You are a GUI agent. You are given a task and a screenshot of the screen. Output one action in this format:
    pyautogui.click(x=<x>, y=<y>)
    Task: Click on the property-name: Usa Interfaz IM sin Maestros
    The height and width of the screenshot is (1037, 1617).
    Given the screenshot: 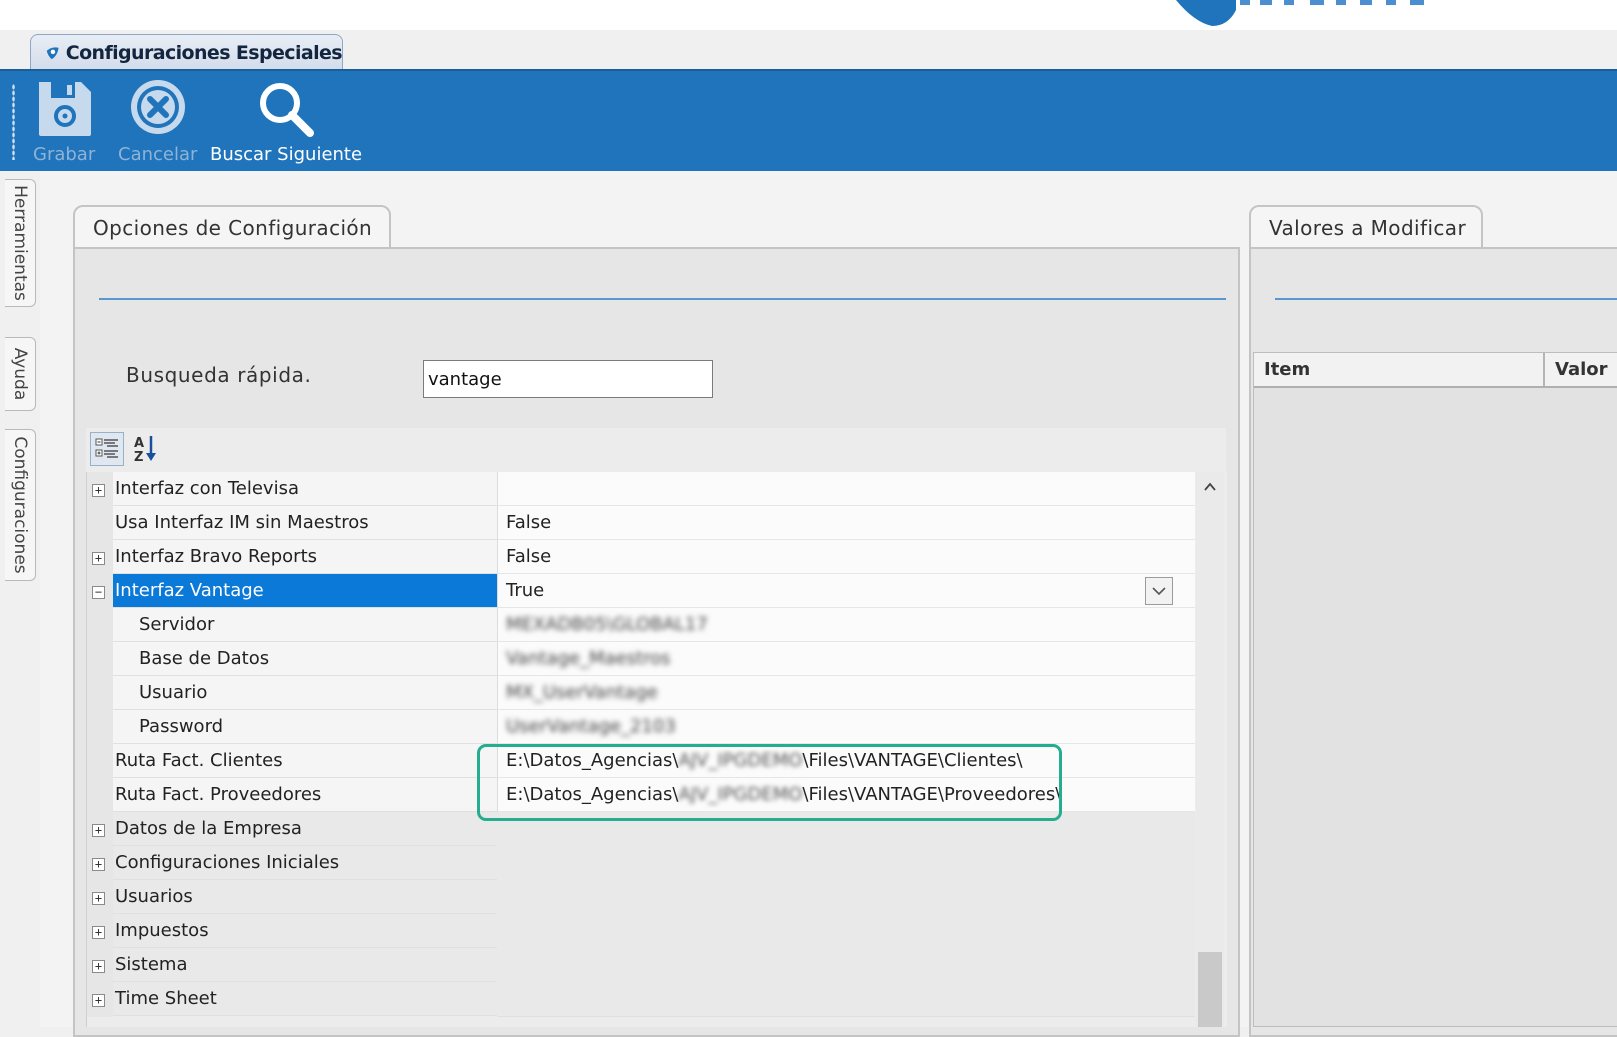 What is the action you would take?
    pyautogui.click(x=305, y=523)
    